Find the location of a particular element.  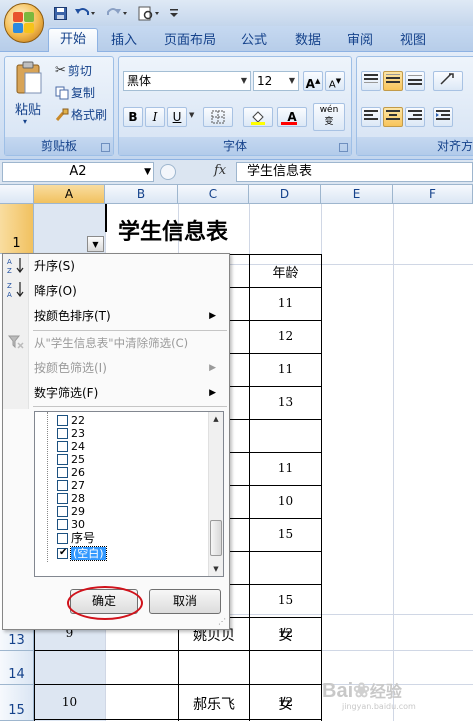

row-header-13: 13 is located at coordinates (17, 640).